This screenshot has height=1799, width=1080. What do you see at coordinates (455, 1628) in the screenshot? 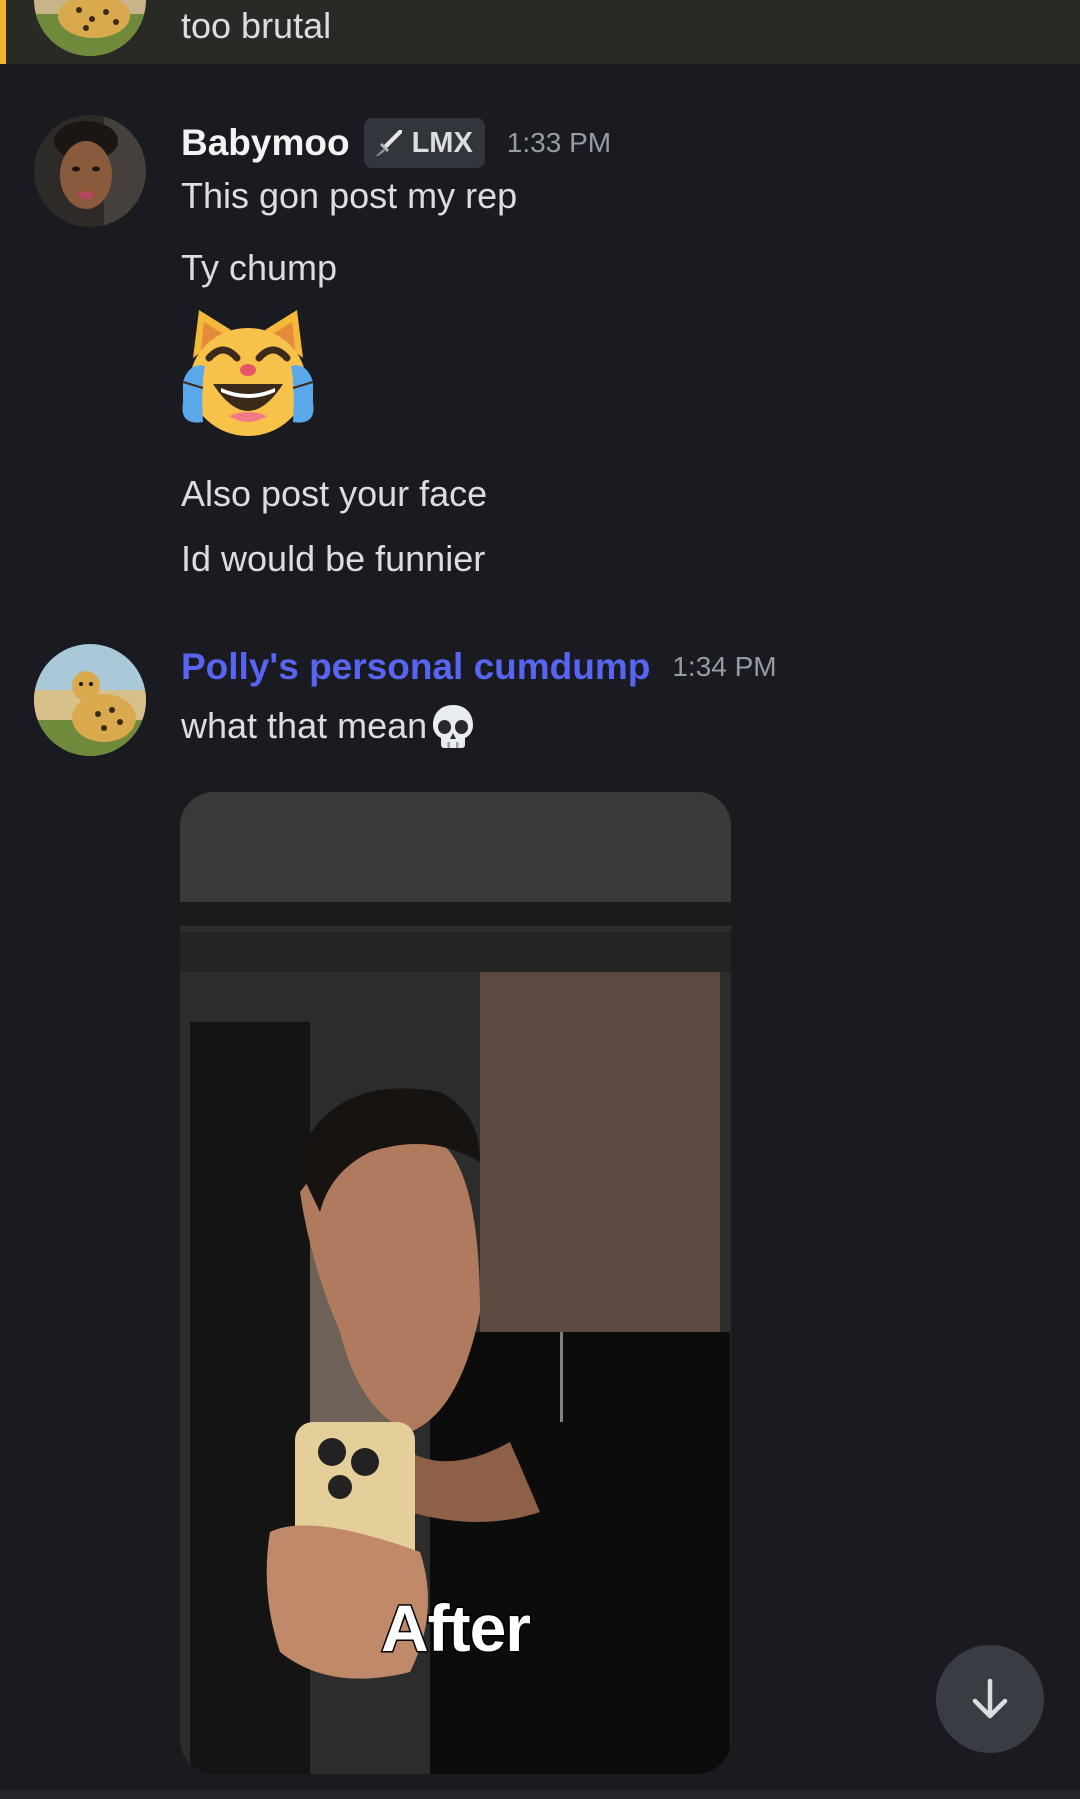
I see `image-caption: After` at bounding box center [455, 1628].